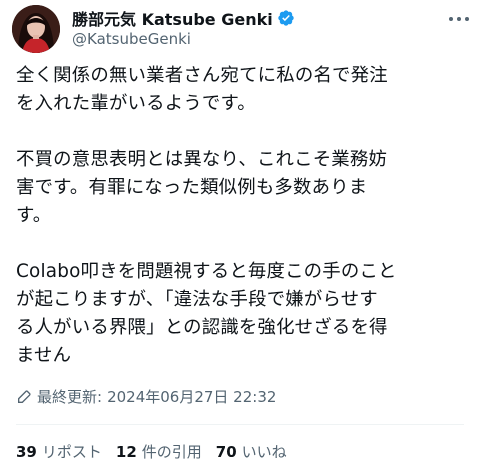 The image size is (480, 476). I want to click on tweet-line: す。, so click(34, 215).